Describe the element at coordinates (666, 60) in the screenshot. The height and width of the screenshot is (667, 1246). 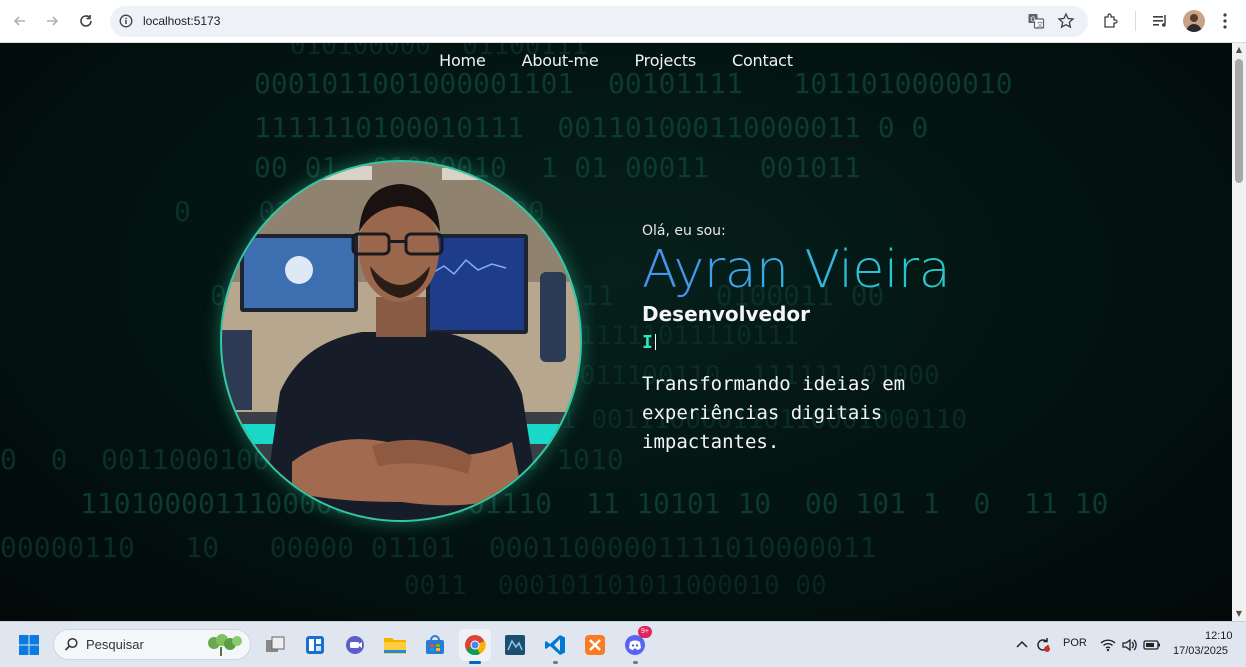
I see `nav-link-projects: Projects` at that location.